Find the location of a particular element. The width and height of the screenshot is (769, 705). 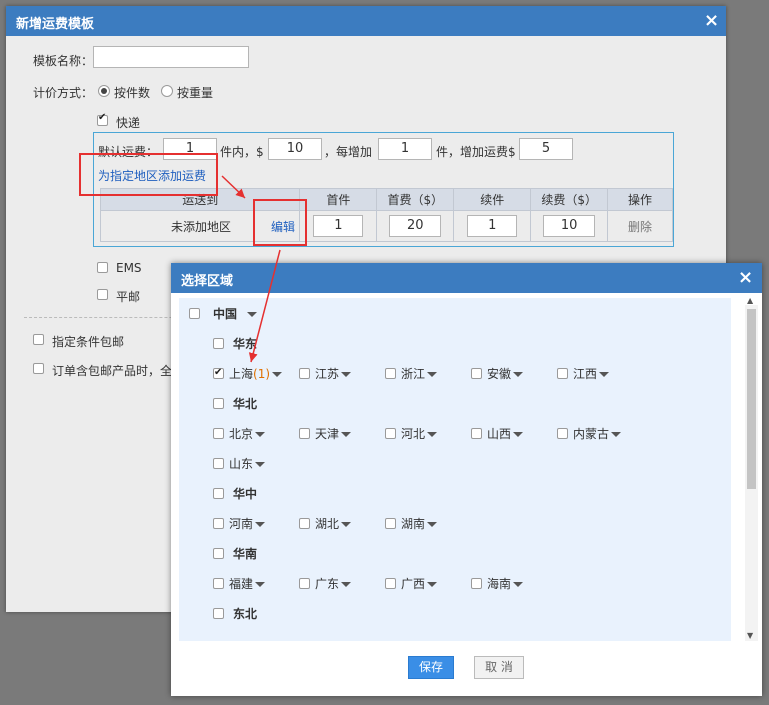

default-add-qty-input: 1 is located at coordinates (405, 149).